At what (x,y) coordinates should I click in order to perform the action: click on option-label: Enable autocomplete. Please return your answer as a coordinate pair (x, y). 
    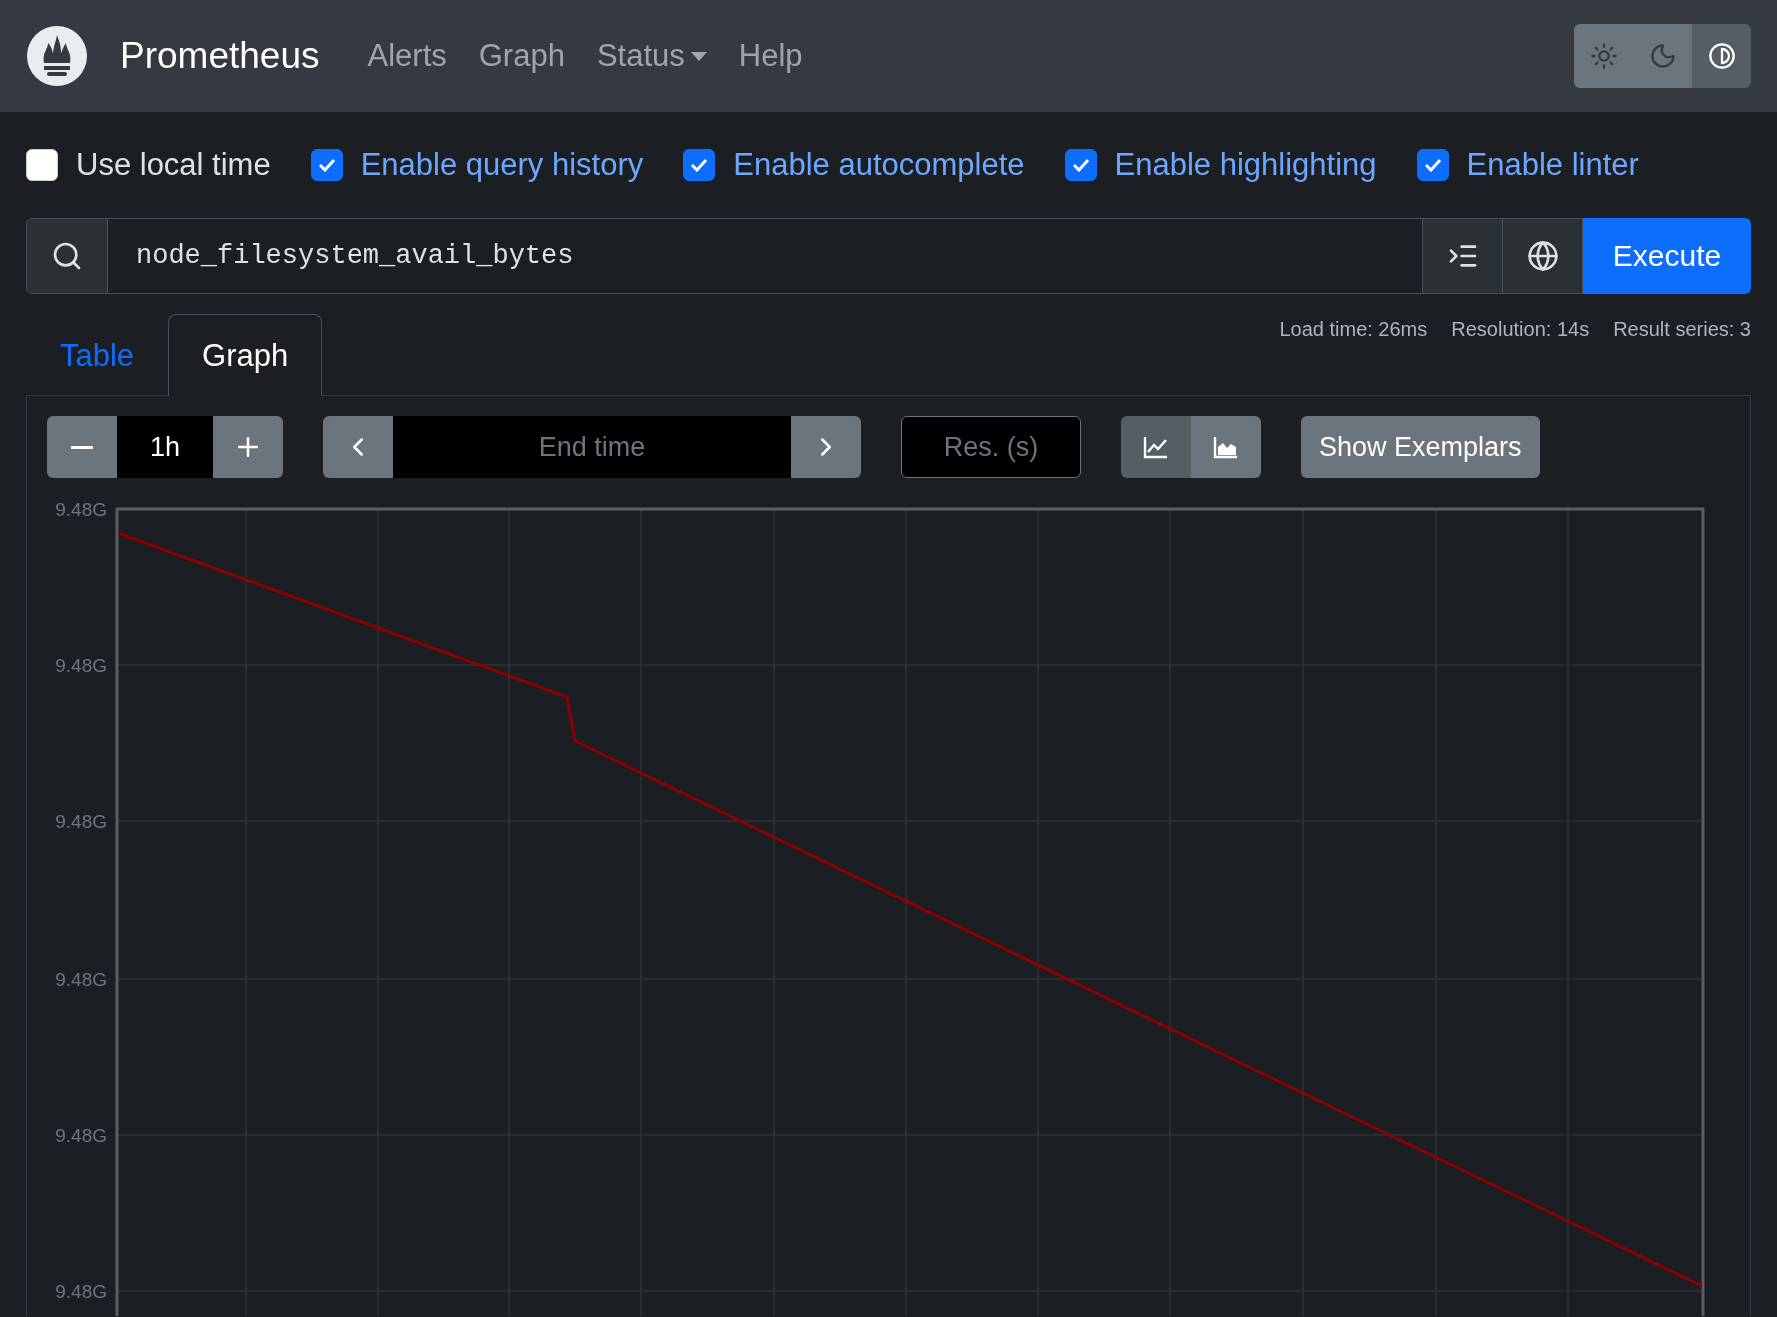
    Looking at the image, I should click on (879, 165).